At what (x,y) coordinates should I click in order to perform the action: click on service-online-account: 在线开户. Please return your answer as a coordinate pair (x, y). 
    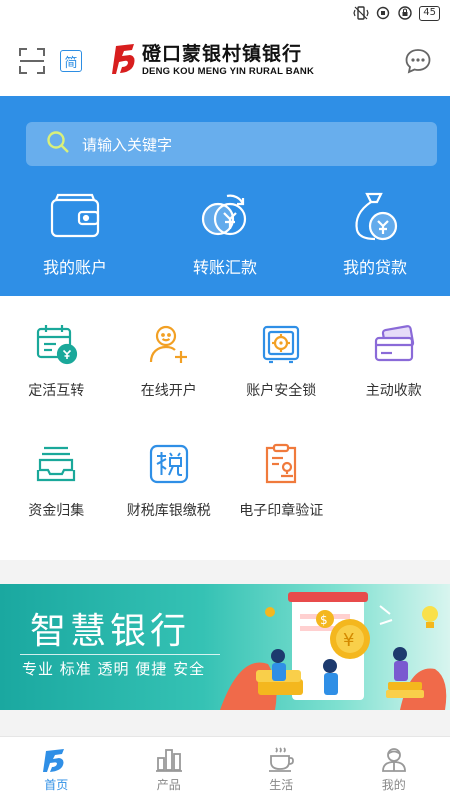
    Looking at the image, I should click on (169, 378).